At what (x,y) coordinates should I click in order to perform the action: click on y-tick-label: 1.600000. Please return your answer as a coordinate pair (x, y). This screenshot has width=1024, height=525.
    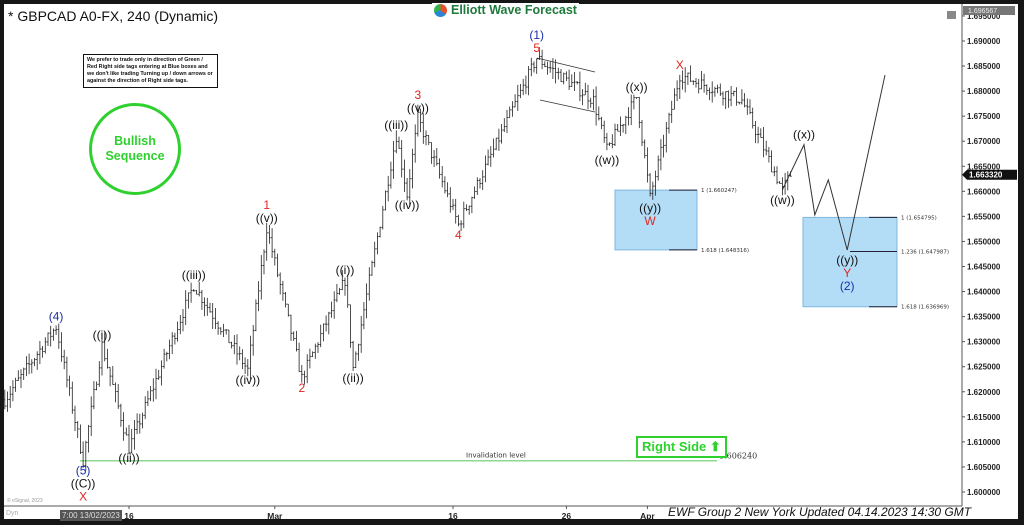
    Looking at the image, I should click on (984, 492).